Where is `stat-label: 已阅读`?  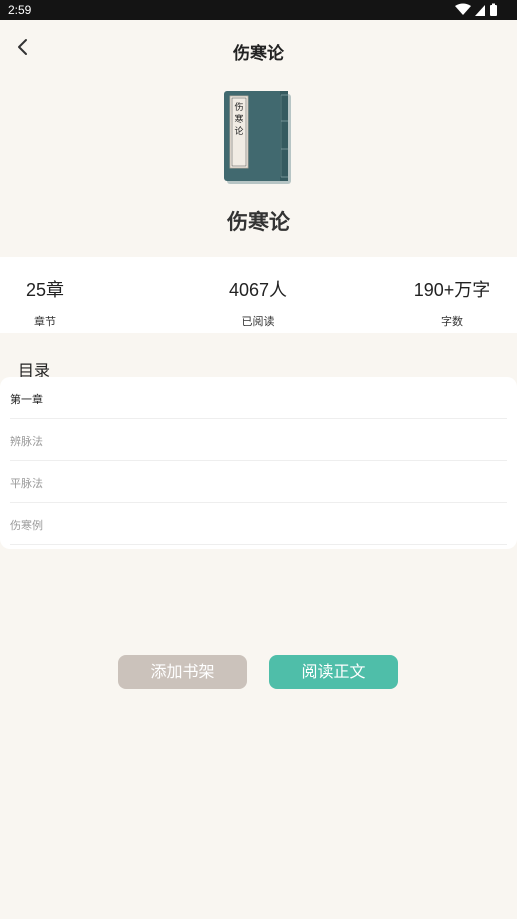
stat-label: 已阅读 is located at coordinates (258, 321).